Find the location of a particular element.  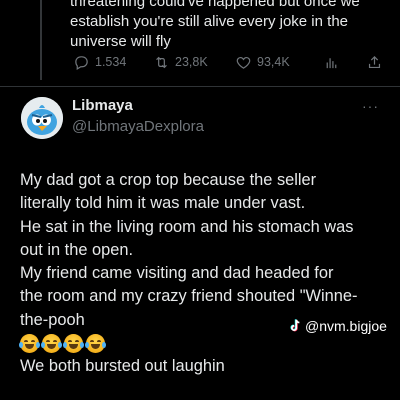

avatar is located at coordinates (42, 118).